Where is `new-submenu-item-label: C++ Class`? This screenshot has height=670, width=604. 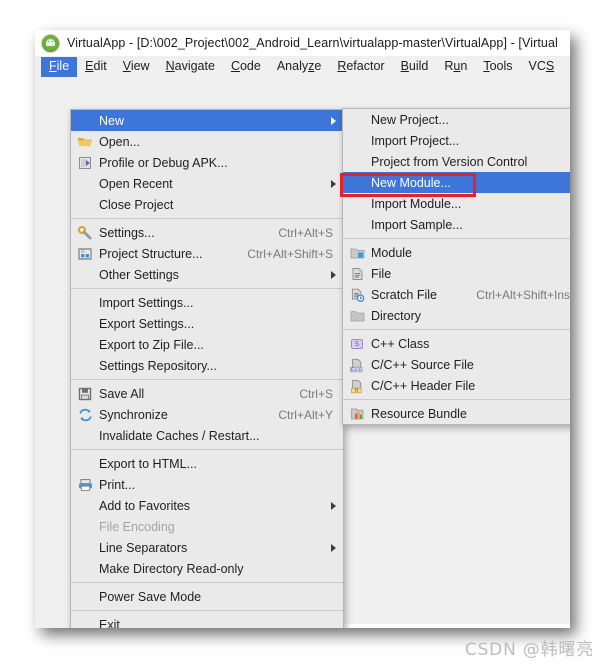
new-submenu-item-label: C++ Class is located at coordinates (400, 343).